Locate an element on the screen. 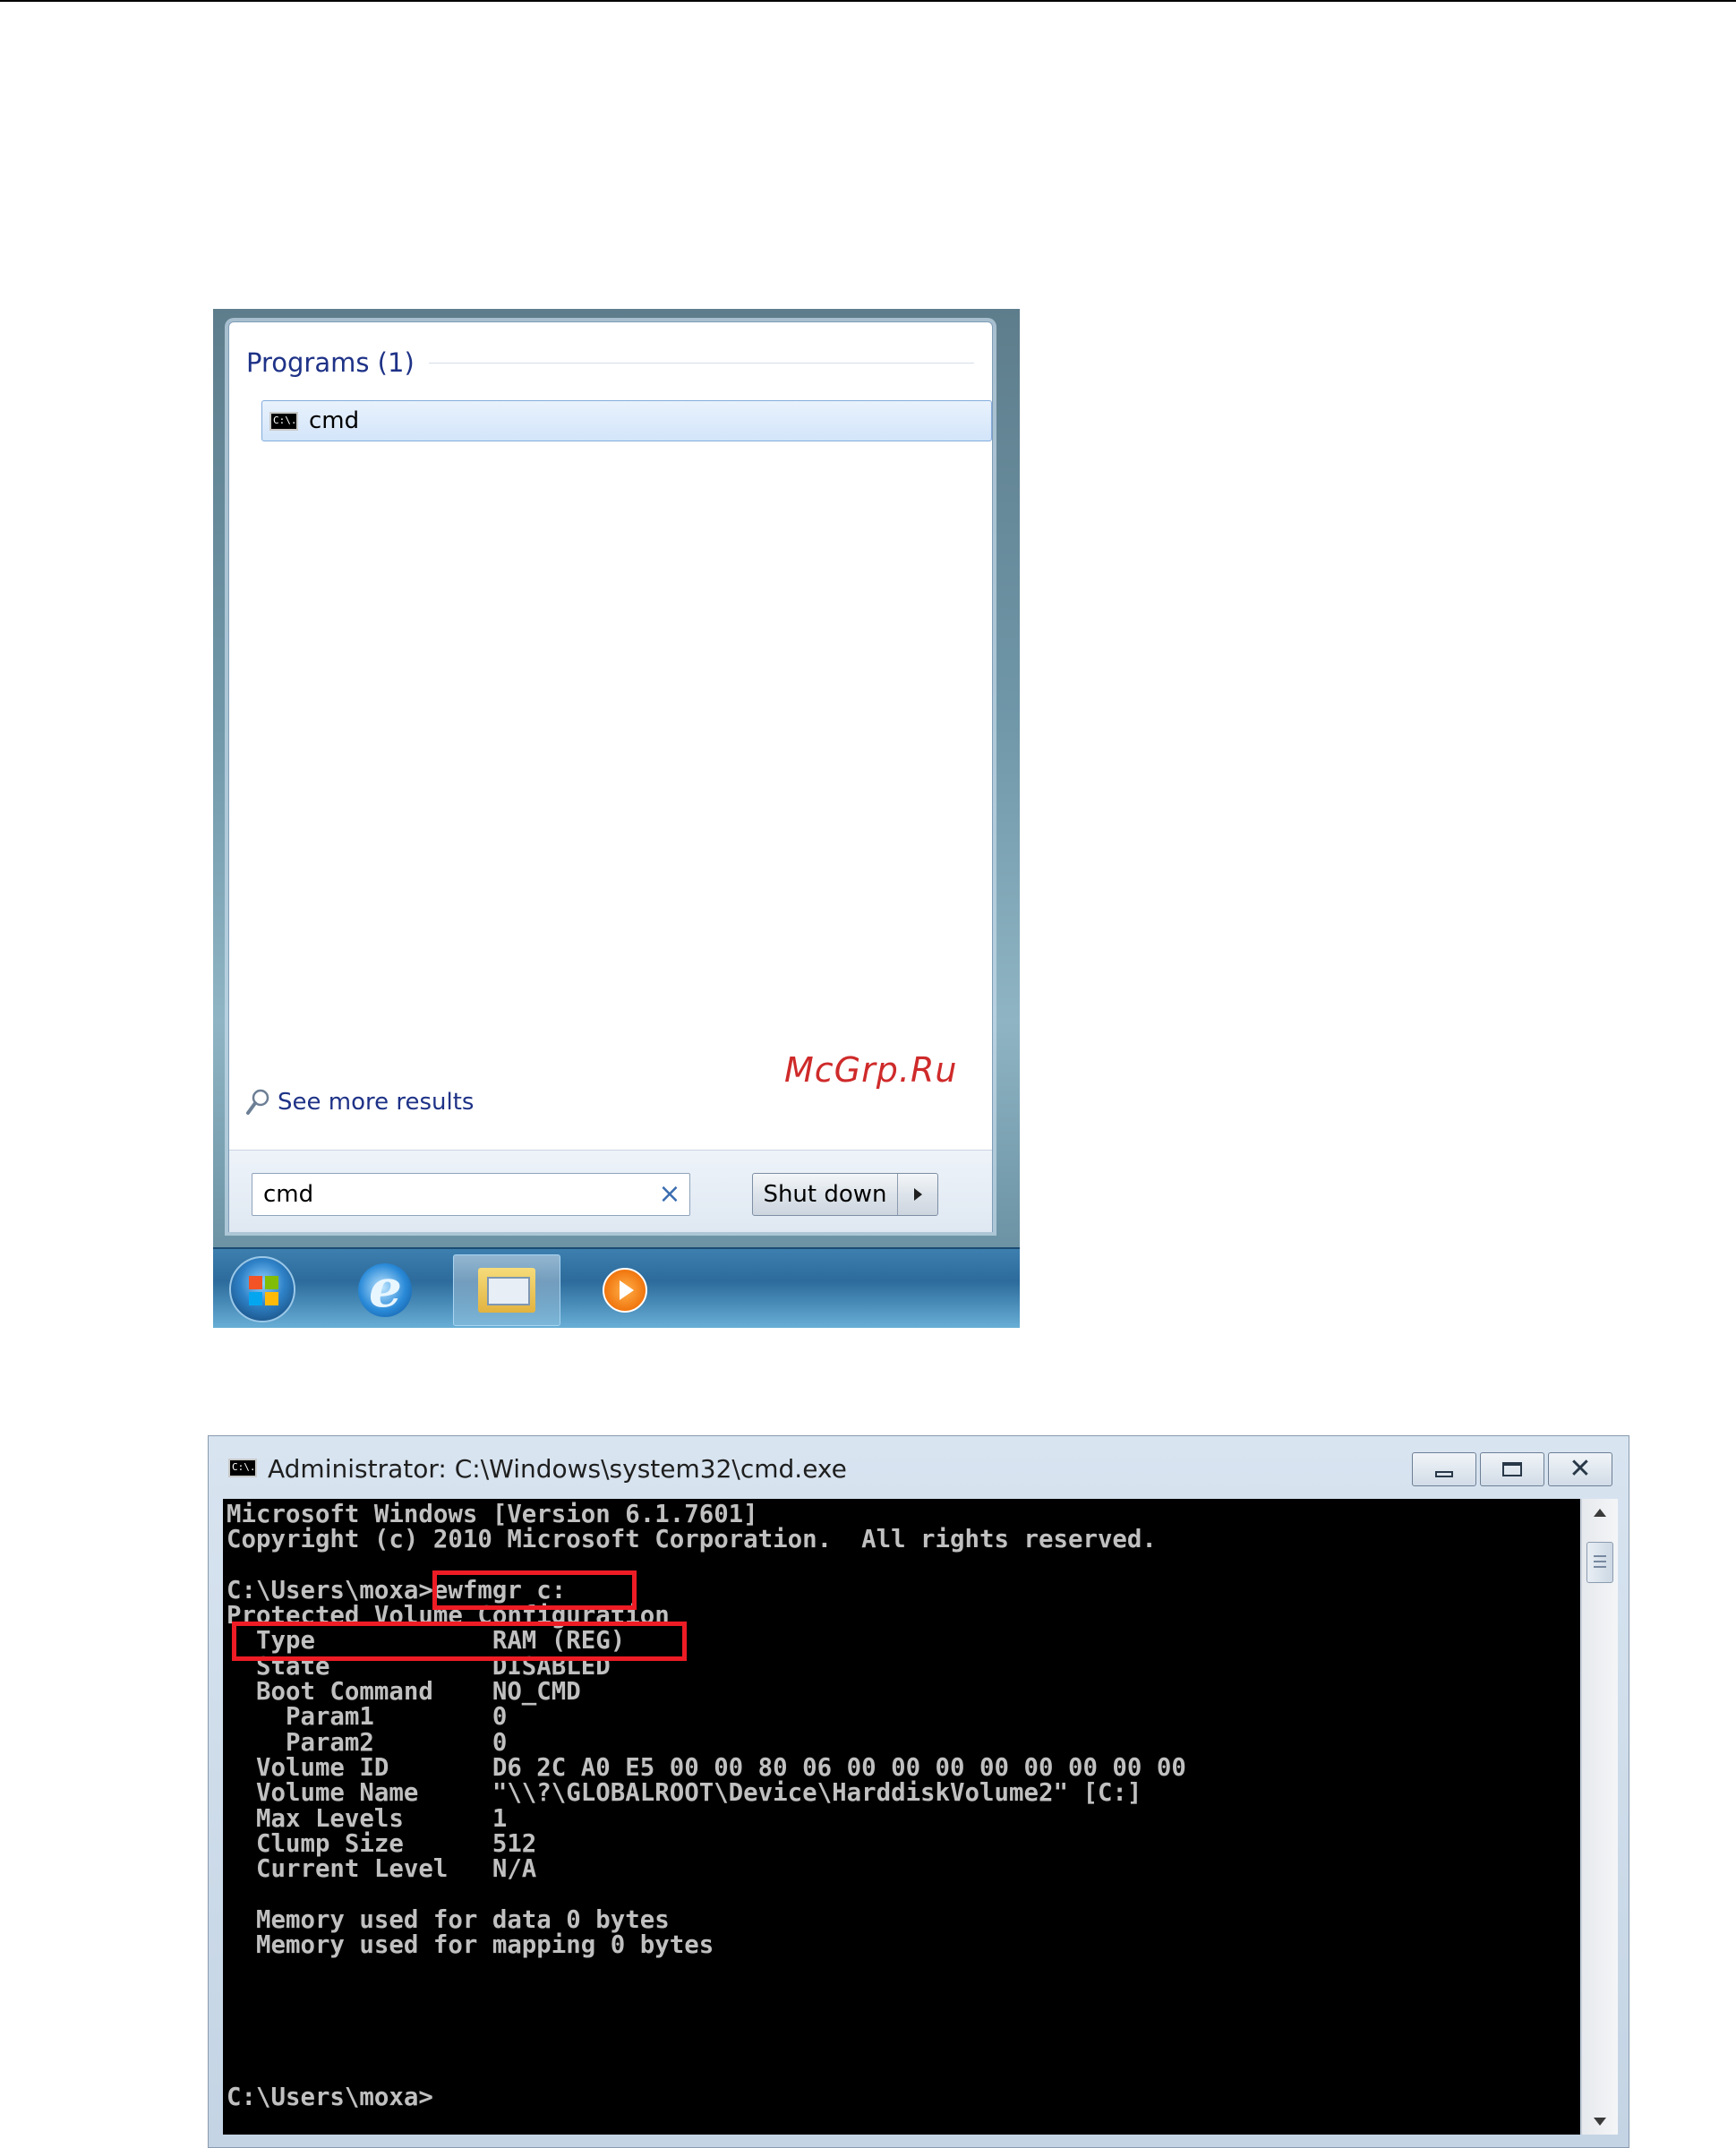 Image resolution: width=1736 pixels, height=2148 pixels. close-button: ✕ is located at coordinates (1580, 1469).